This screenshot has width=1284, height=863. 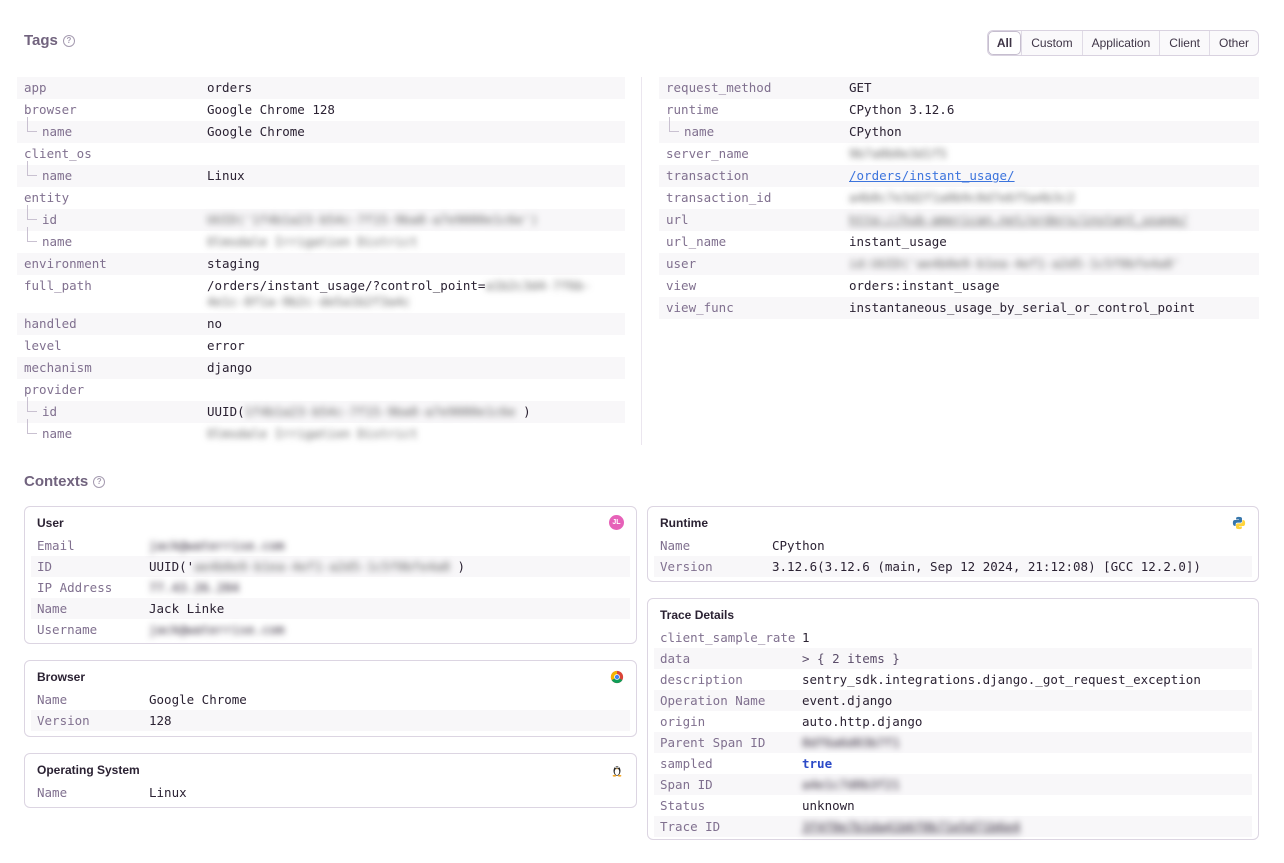 I want to click on filter-custom-button: Custom, so click(x=1051, y=43).